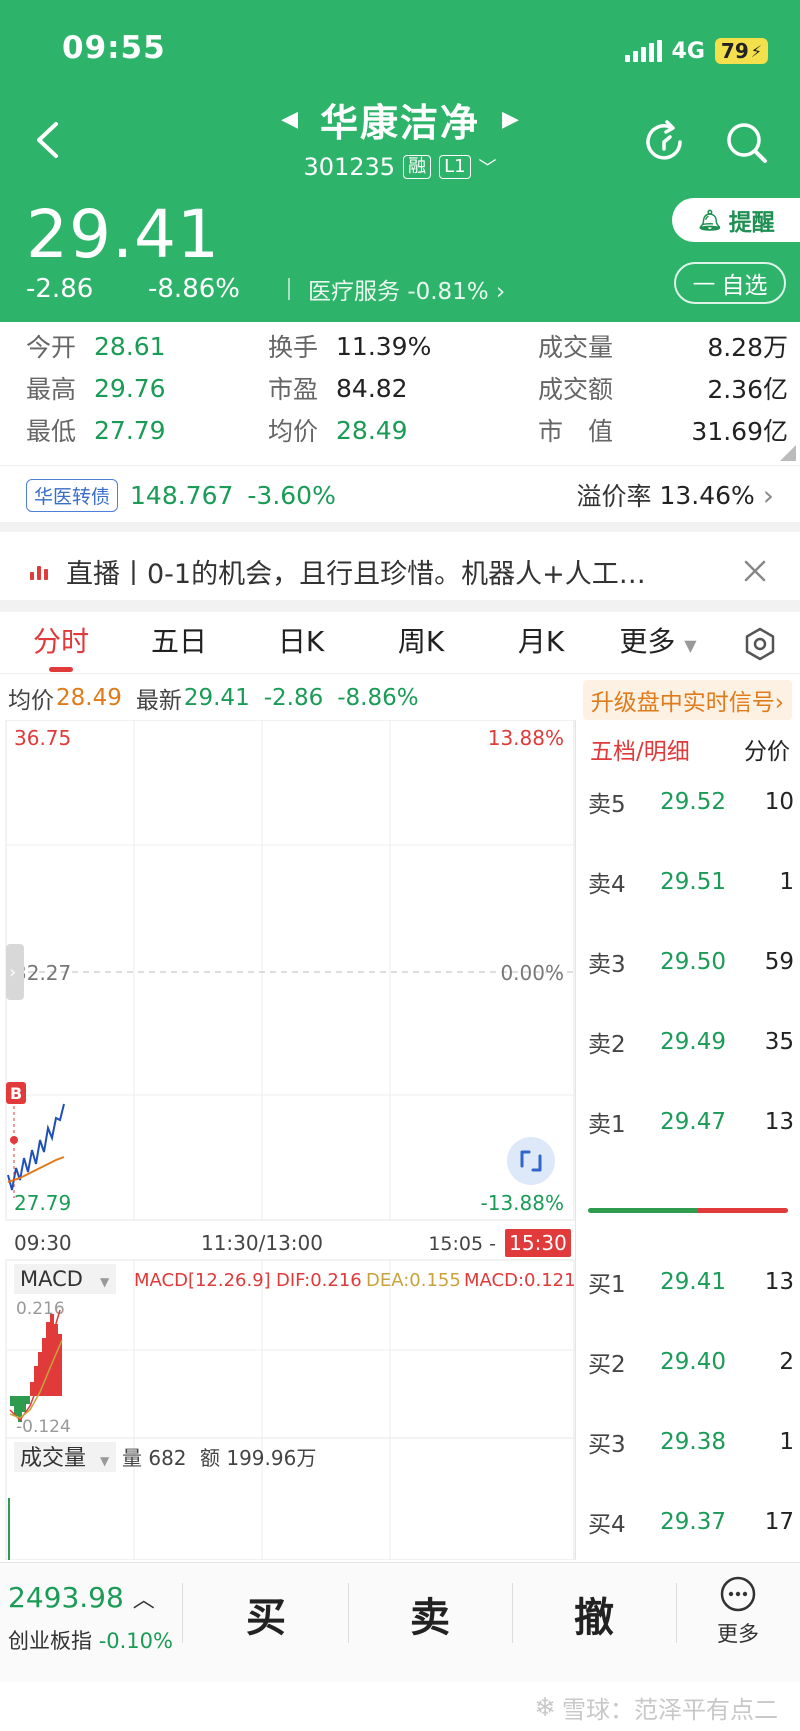 The width and height of the screenshot is (800, 1731). What do you see at coordinates (710, 220) in the screenshot?
I see `bell-icon: 🔔︎` at bounding box center [710, 220].